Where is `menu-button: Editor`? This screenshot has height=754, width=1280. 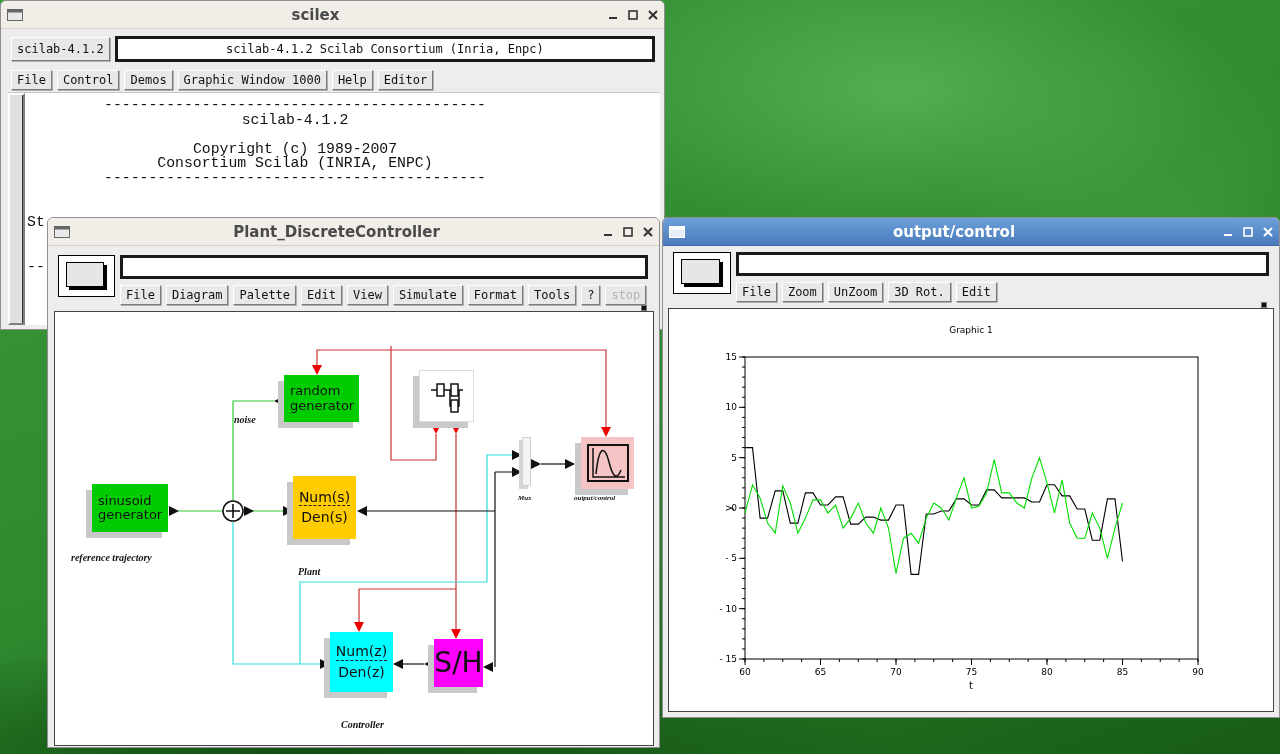
menu-button: Editor is located at coordinates (405, 80).